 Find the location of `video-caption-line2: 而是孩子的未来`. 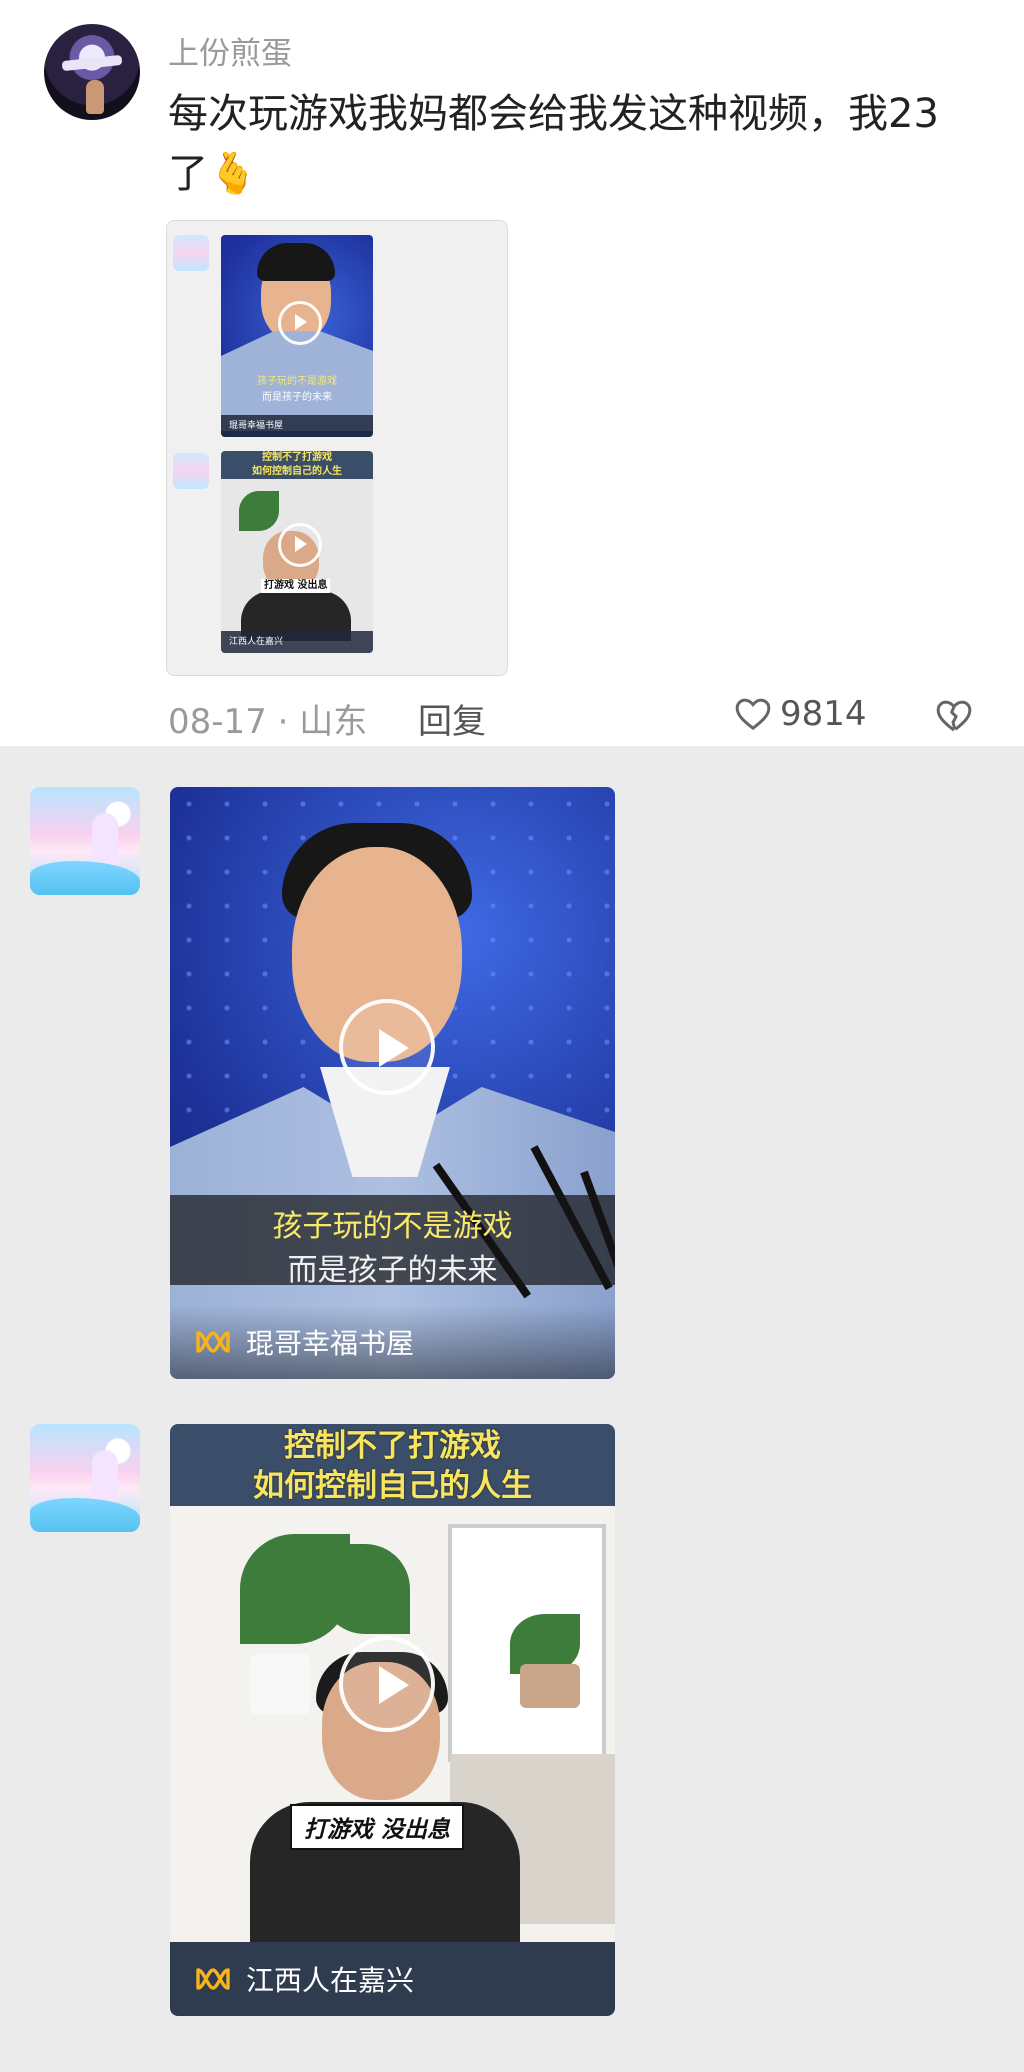

video-caption-line2: 而是孩子的未来 is located at coordinates (392, 1270).